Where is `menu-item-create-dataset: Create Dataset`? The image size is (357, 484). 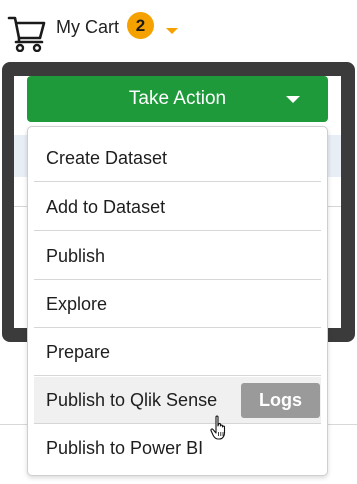
menu-item-create-dataset: Create Dataset is located at coordinates (177, 158).